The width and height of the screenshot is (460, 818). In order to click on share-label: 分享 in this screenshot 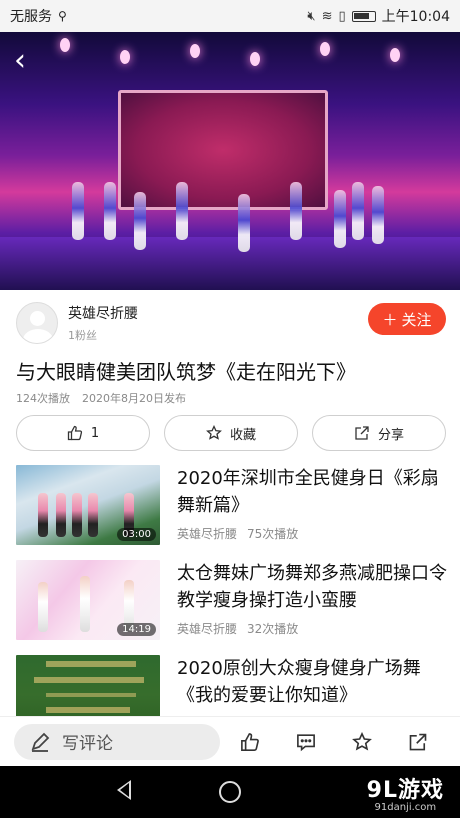, I will do `click(390, 435)`.